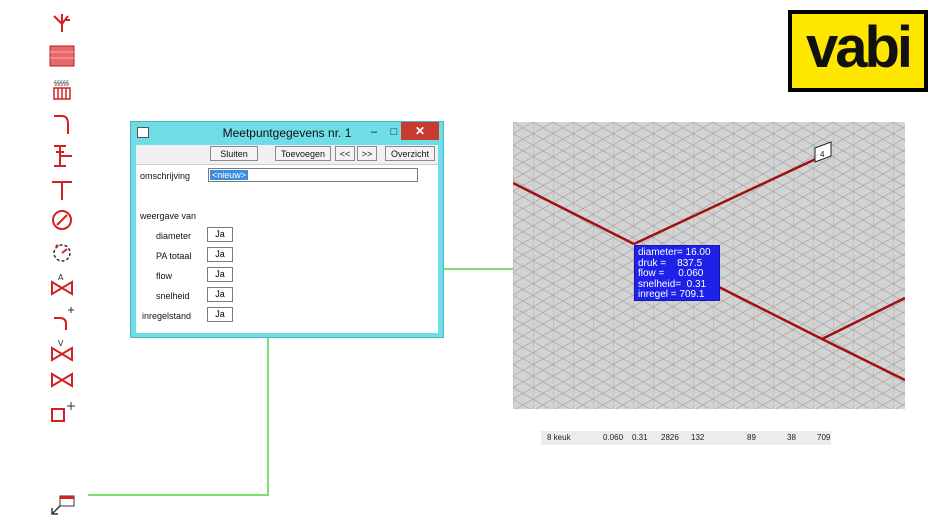 The image size is (946, 532). Describe the element at coordinates (671, 294) in the screenshot. I see `info-inregel: inregel = 709.1` at that location.